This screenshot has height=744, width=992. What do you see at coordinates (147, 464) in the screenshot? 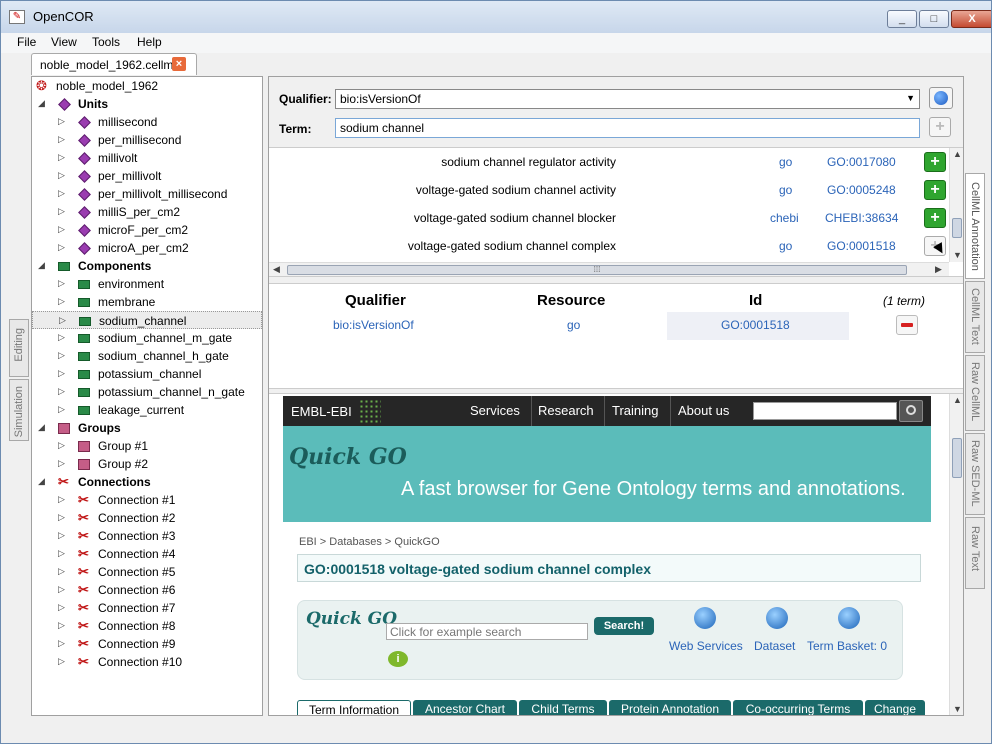
I see `tree-group-item: ▷ Group #2` at bounding box center [147, 464].